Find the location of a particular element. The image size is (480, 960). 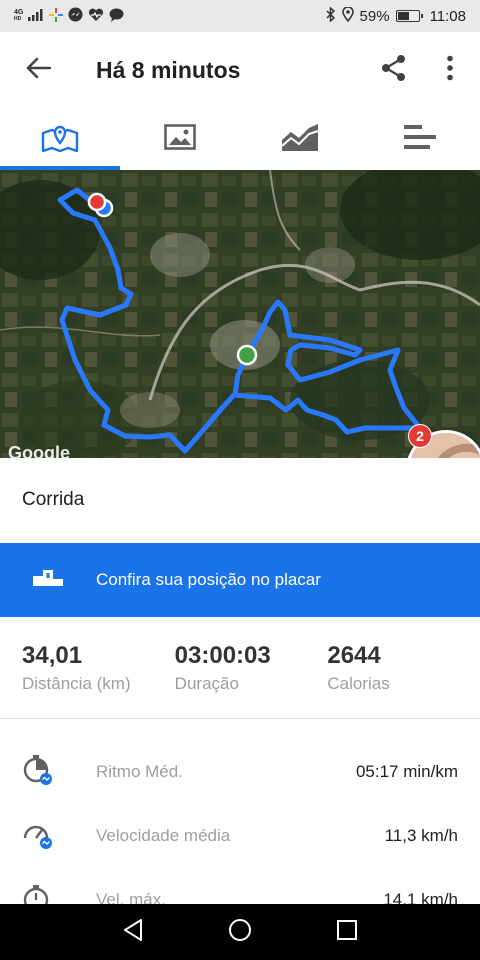

stat-value: 03:00:03 is located at coordinates (222, 655).